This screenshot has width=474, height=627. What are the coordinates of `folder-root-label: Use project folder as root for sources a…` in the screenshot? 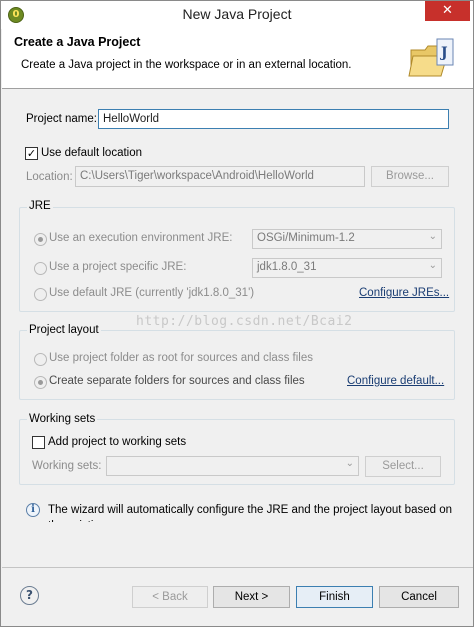 It's located at (181, 358).